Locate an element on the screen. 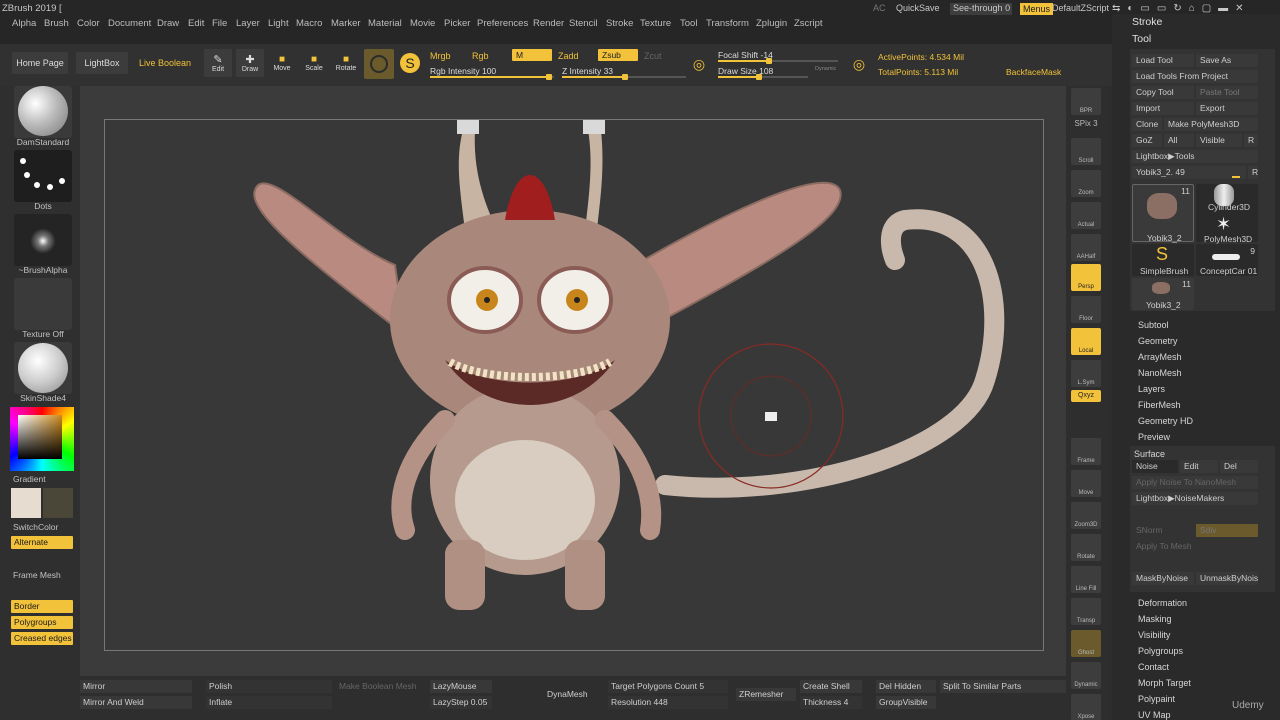 The image size is (1280, 720). snorm-slider: SNorm is located at coordinates (1163, 530).